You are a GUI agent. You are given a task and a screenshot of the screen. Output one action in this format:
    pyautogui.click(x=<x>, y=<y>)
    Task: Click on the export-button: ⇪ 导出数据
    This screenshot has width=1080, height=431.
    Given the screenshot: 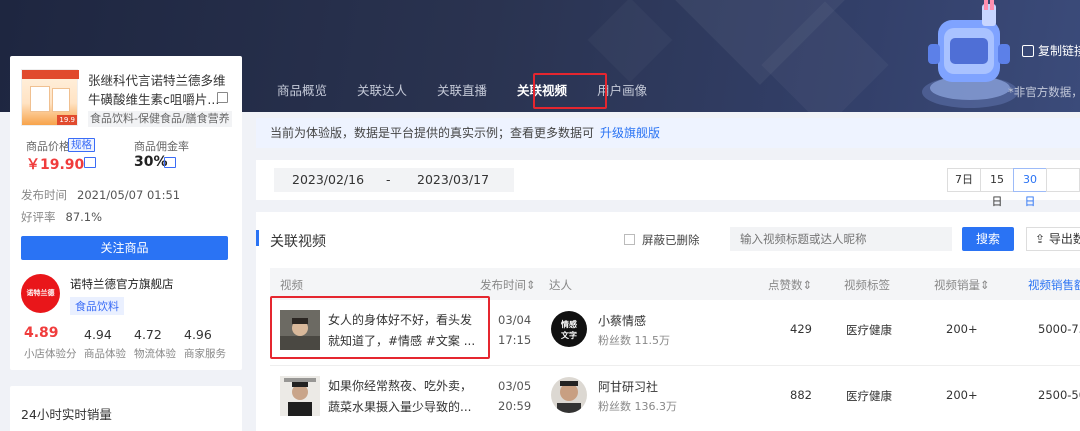 What is the action you would take?
    pyautogui.click(x=1053, y=239)
    